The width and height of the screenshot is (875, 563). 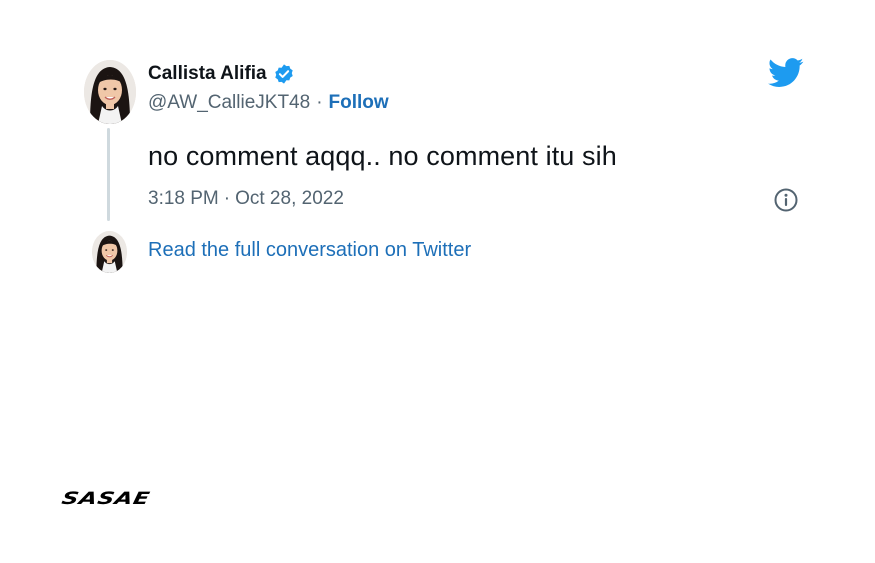 I want to click on follow-button: Follow, so click(x=359, y=102).